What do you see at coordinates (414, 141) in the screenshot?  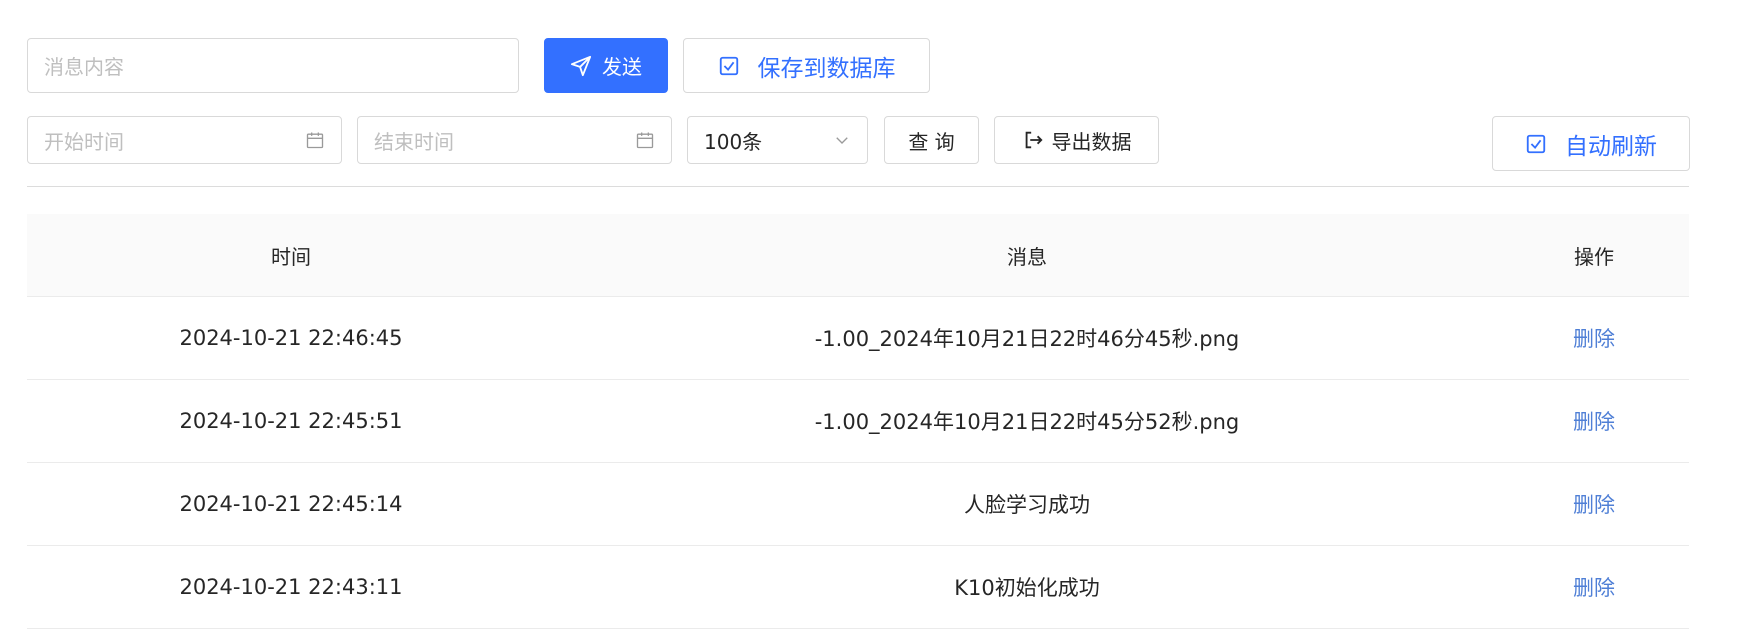 I see `end-time-placeholder: 结束时间` at bounding box center [414, 141].